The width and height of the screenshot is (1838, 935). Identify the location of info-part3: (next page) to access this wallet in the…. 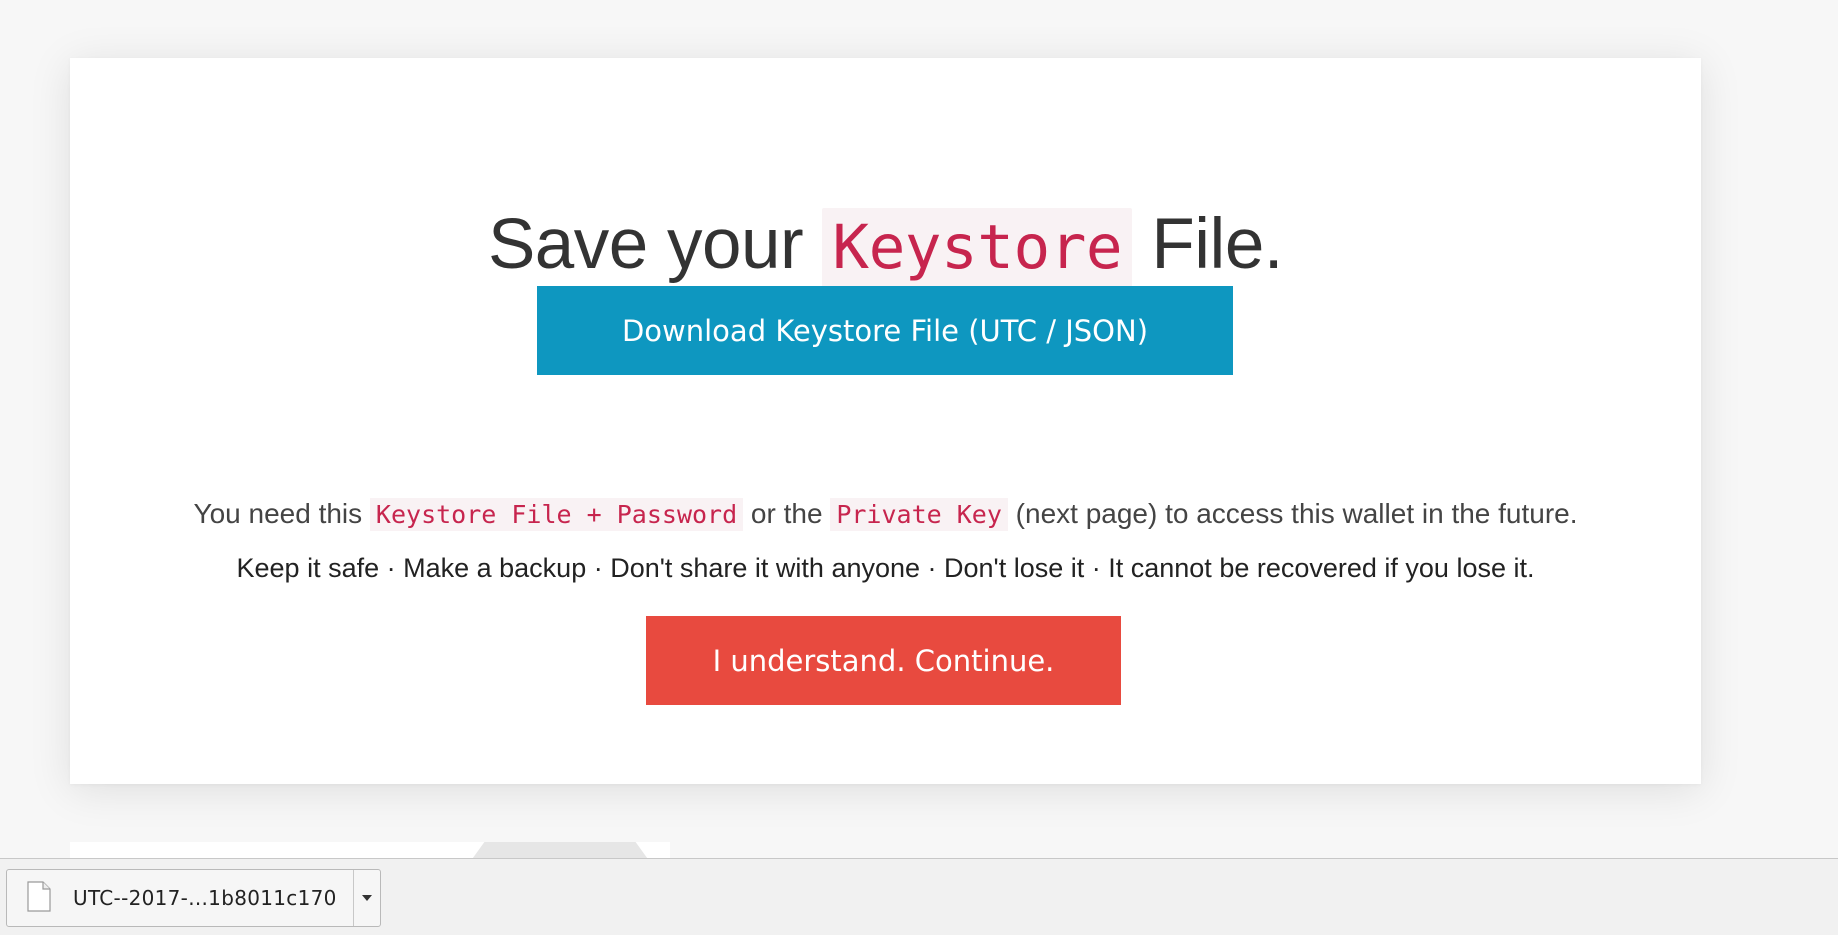
(1292, 513).